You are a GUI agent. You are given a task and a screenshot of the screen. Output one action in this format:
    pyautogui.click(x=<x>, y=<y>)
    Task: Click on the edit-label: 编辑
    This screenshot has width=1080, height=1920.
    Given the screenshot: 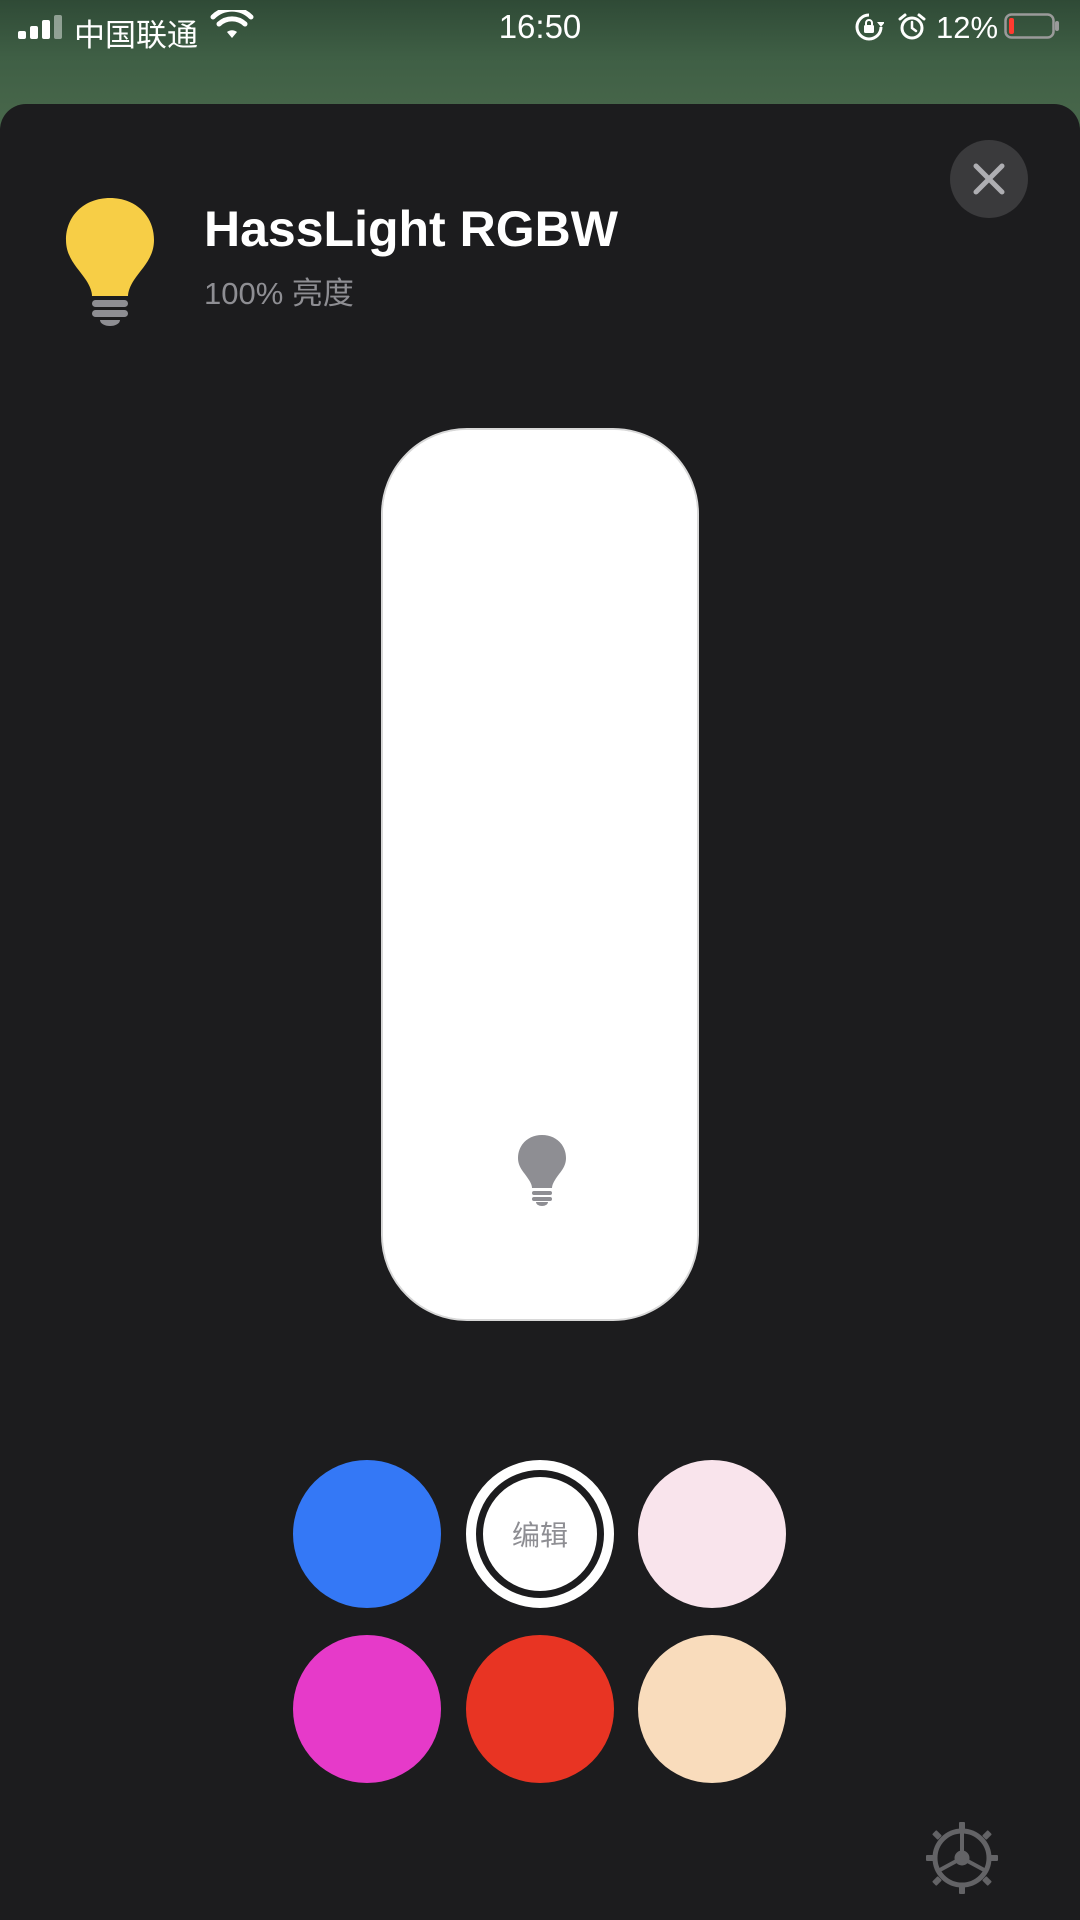 What is the action you would take?
    pyautogui.click(x=539, y=1535)
    